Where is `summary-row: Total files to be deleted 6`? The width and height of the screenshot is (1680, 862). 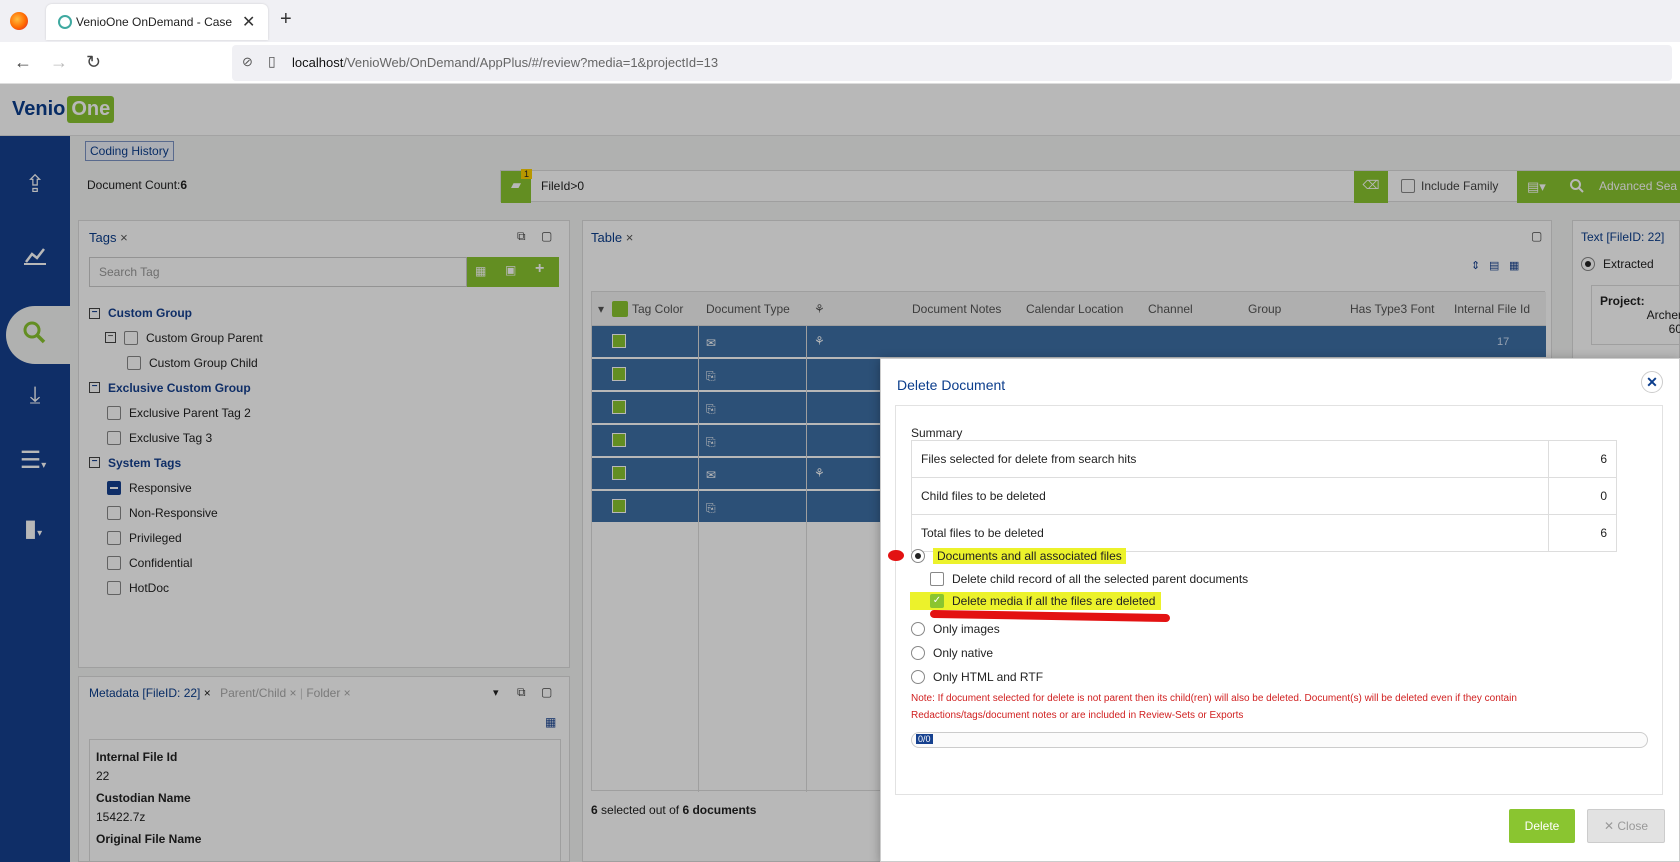 summary-row: Total files to be deleted 6 is located at coordinates (1264, 533).